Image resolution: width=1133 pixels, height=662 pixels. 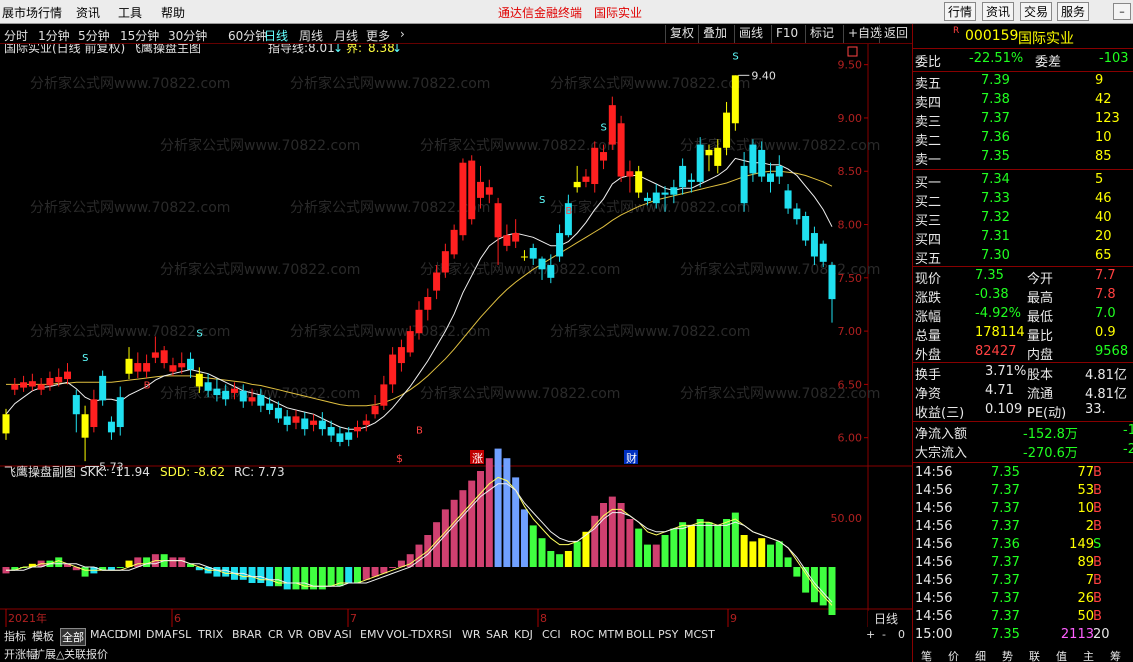 What do you see at coordinates (960, 11) in the screenshot?
I see `quote-button: 行情` at bounding box center [960, 11].